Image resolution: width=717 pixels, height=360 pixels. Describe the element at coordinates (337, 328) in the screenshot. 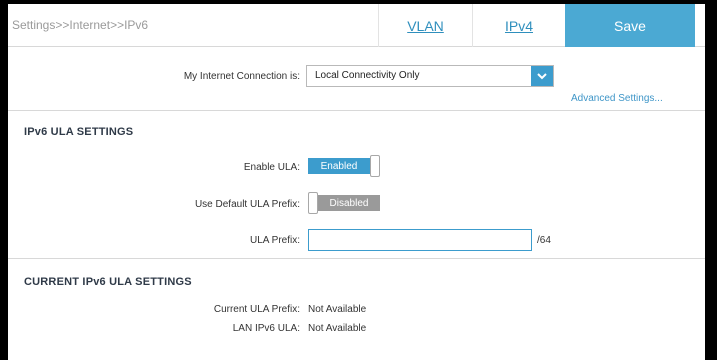

I see `lan-ipv6-ula-value: Not Available` at that location.